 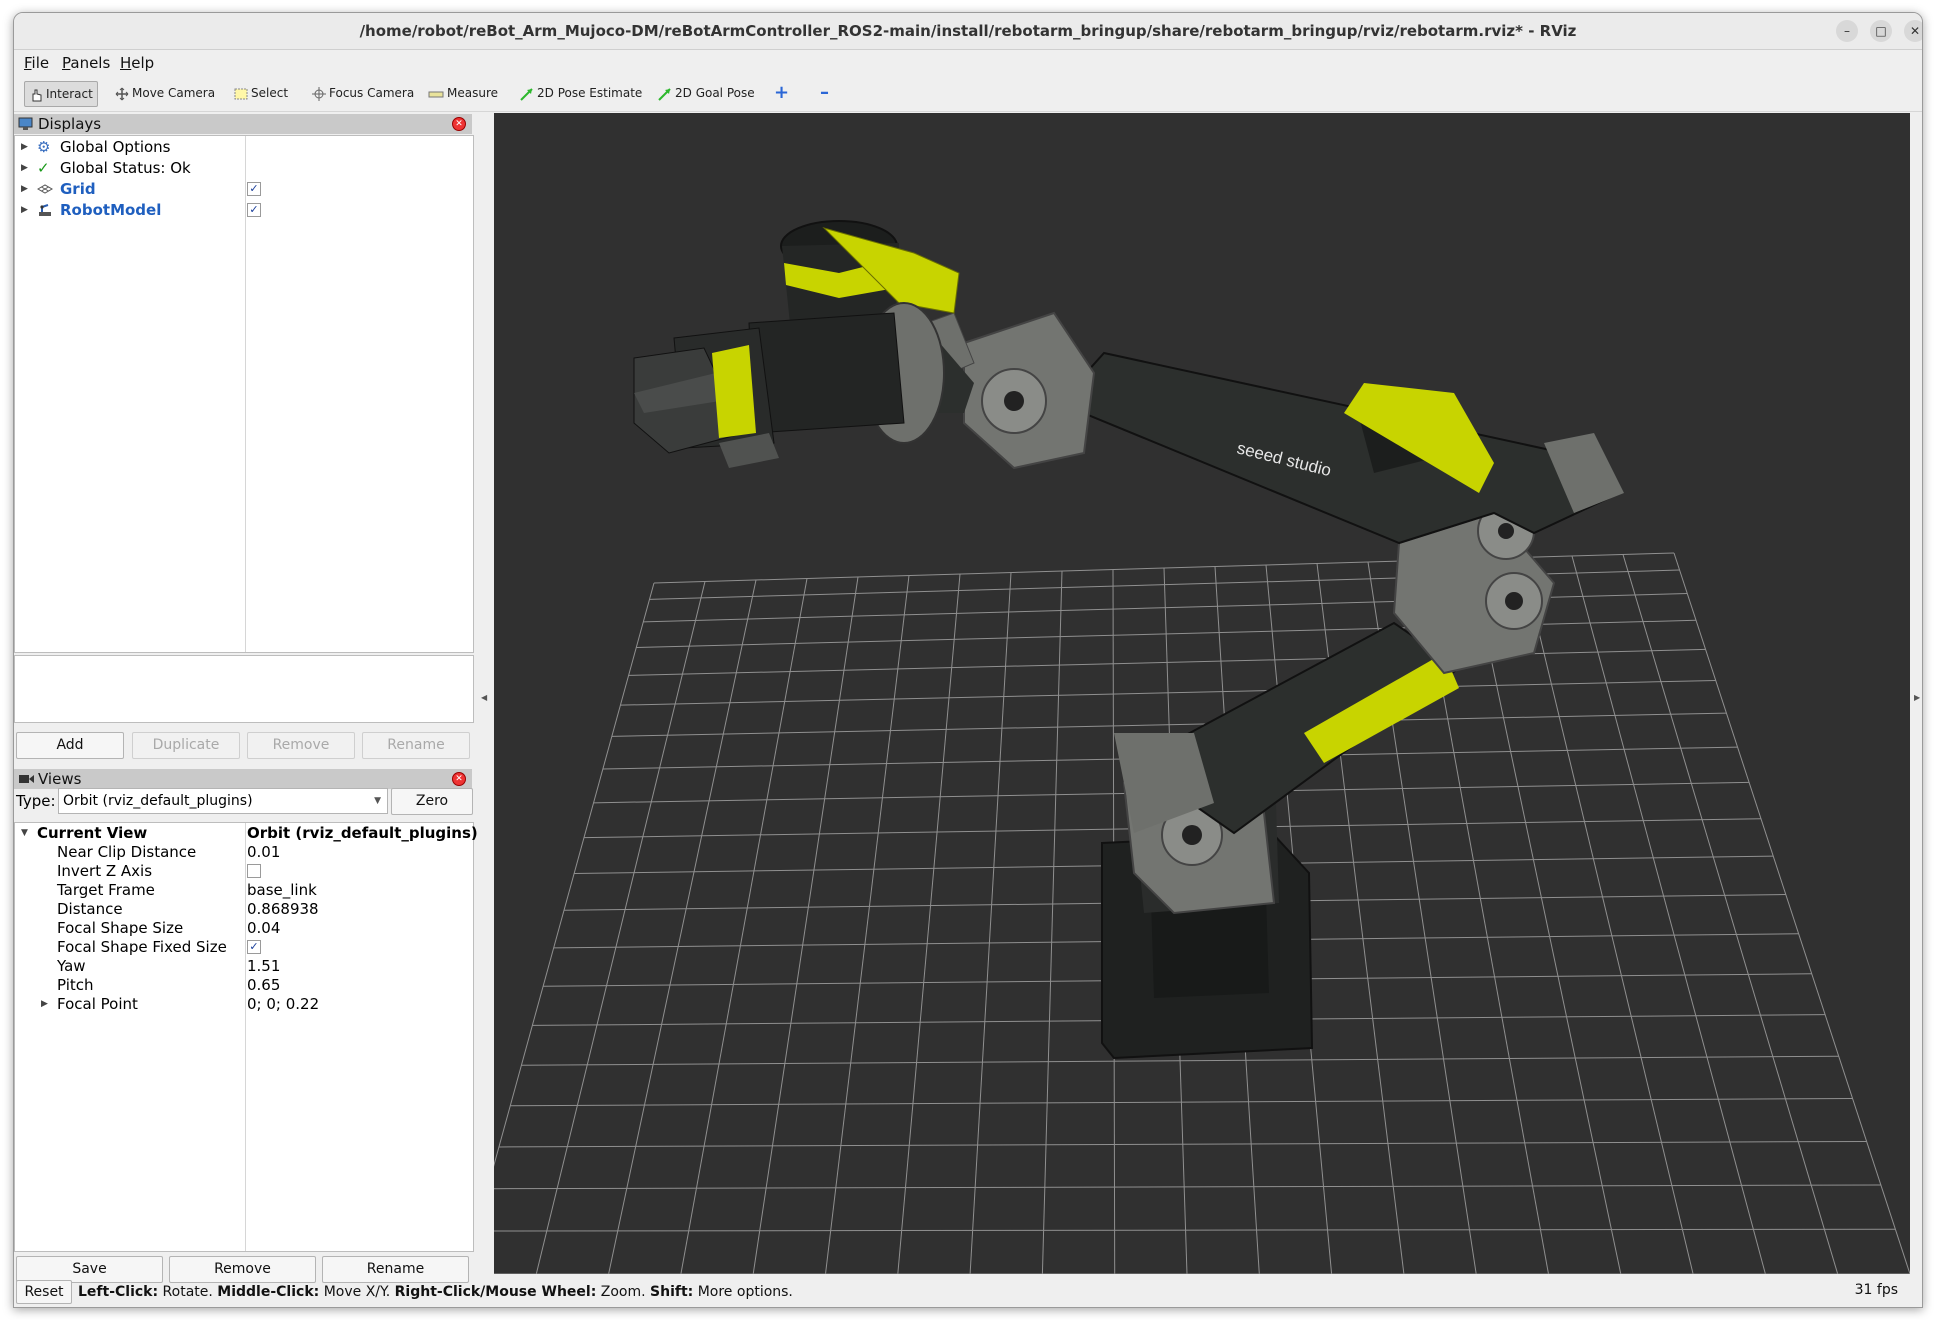 What do you see at coordinates (106, 890) in the screenshot?
I see `target-frame-label: Target Frame` at bounding box center [106, 890].